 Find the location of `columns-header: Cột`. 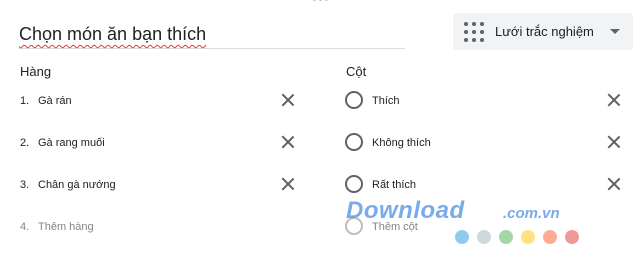

columns-header: Cột is located at coordinates (356, 71).